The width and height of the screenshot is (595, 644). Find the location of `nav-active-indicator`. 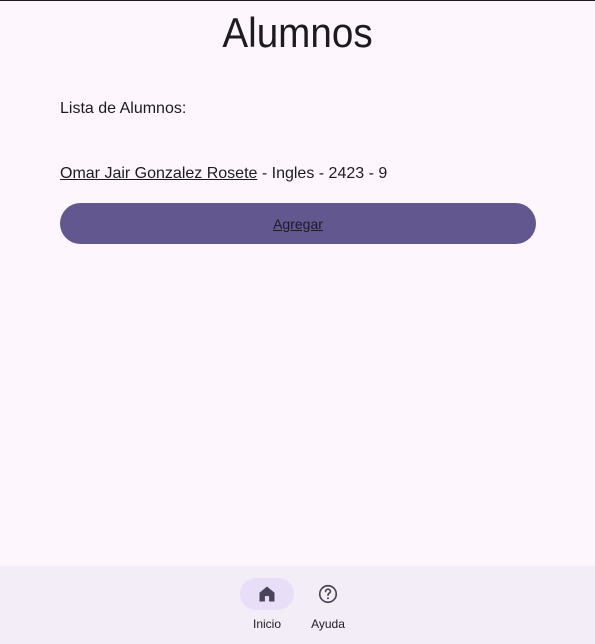

nav-active-indicator is located at coordinates (267, 594).